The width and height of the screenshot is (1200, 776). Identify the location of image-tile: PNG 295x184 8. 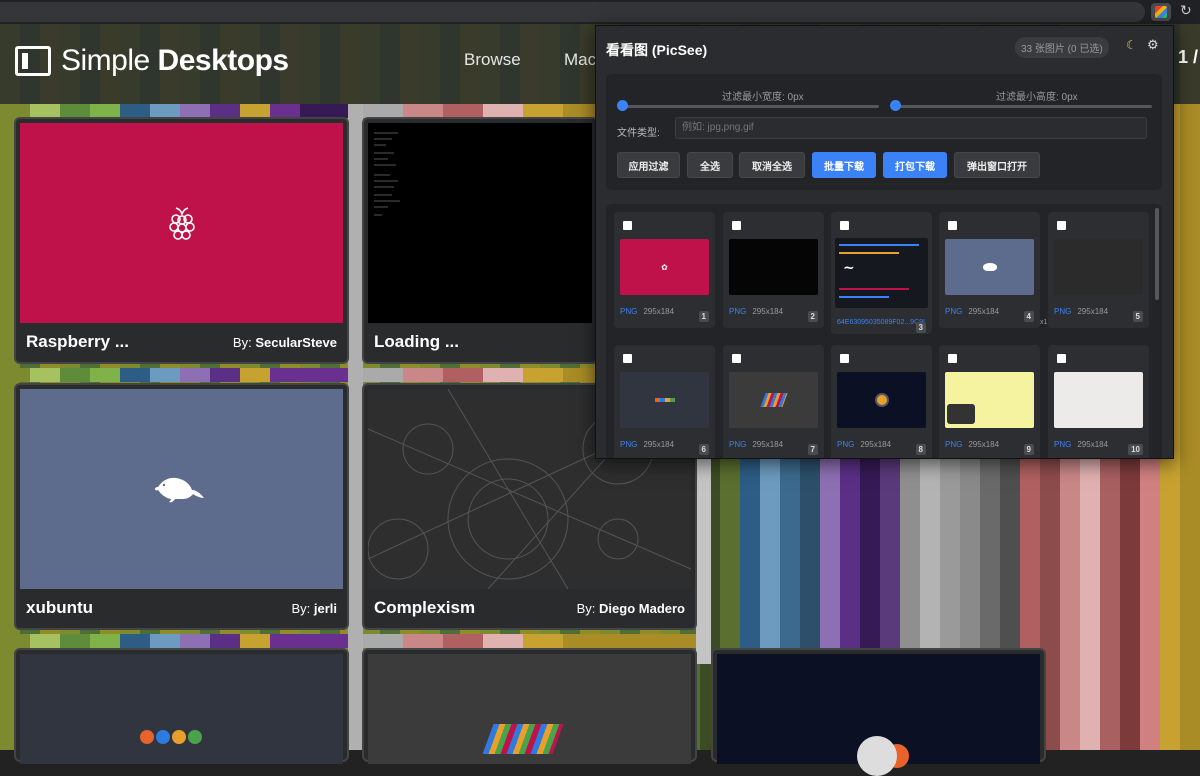
(881, 401).